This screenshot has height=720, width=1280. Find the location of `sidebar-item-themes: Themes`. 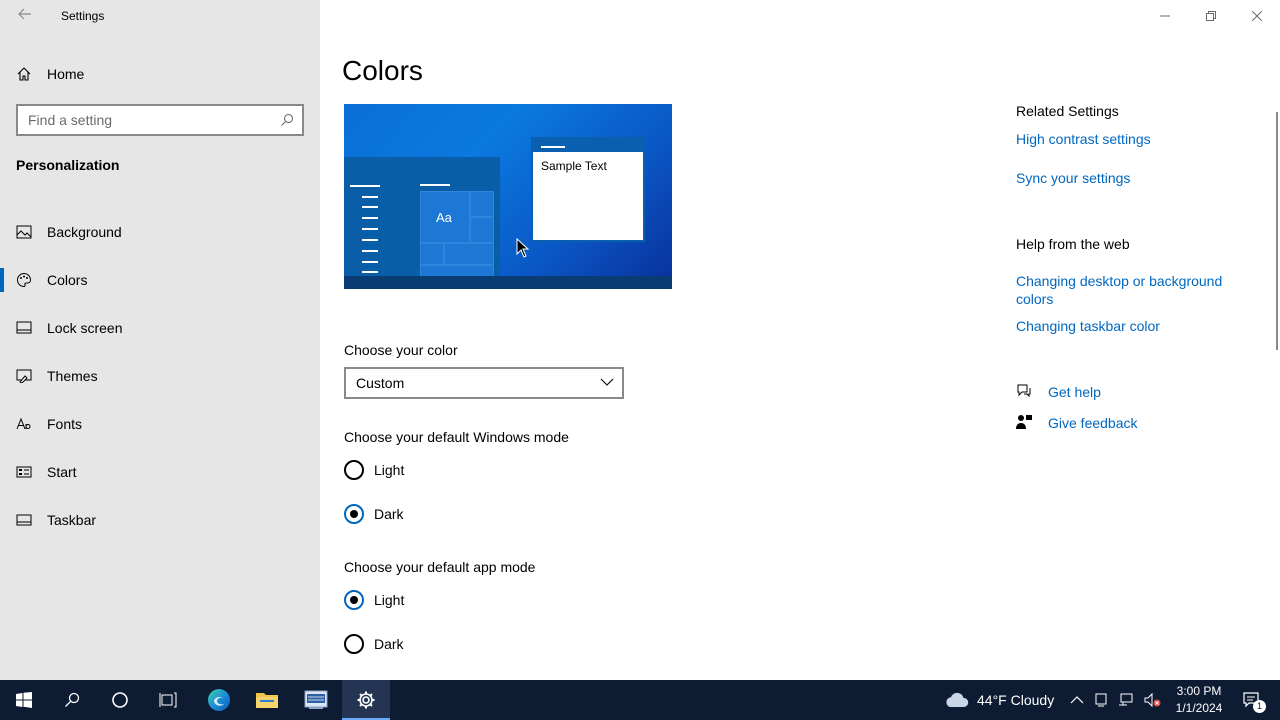

sidebar-item-themes: Themes is located at coordinates (160, 376).